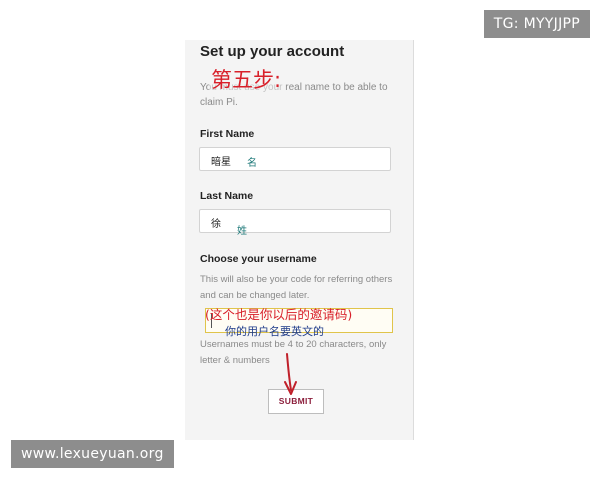 The image size is (600, 480). What do you see at coordinates (221, 162) in the screenshot?
I see `first-name-value: 暗星` at bounding box center [221, 162].